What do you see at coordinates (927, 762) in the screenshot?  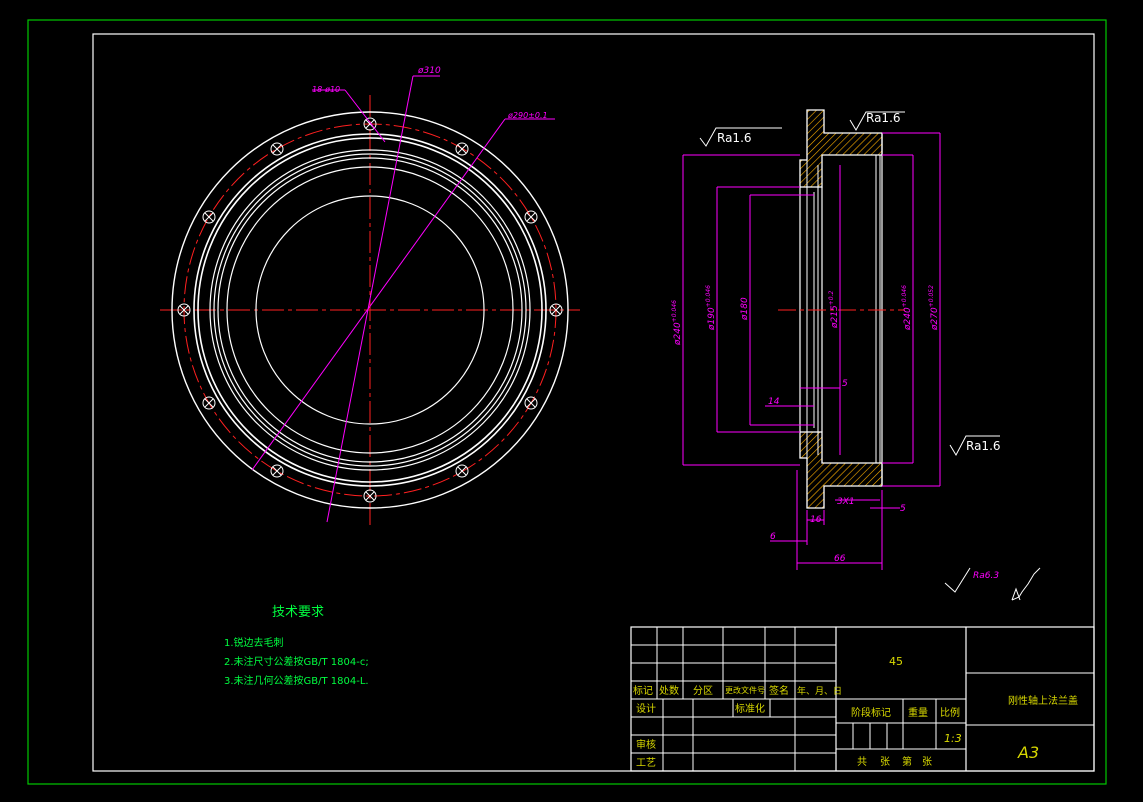 I see `tb-sheets-unit2: 张` at bounding box center [927, 762].